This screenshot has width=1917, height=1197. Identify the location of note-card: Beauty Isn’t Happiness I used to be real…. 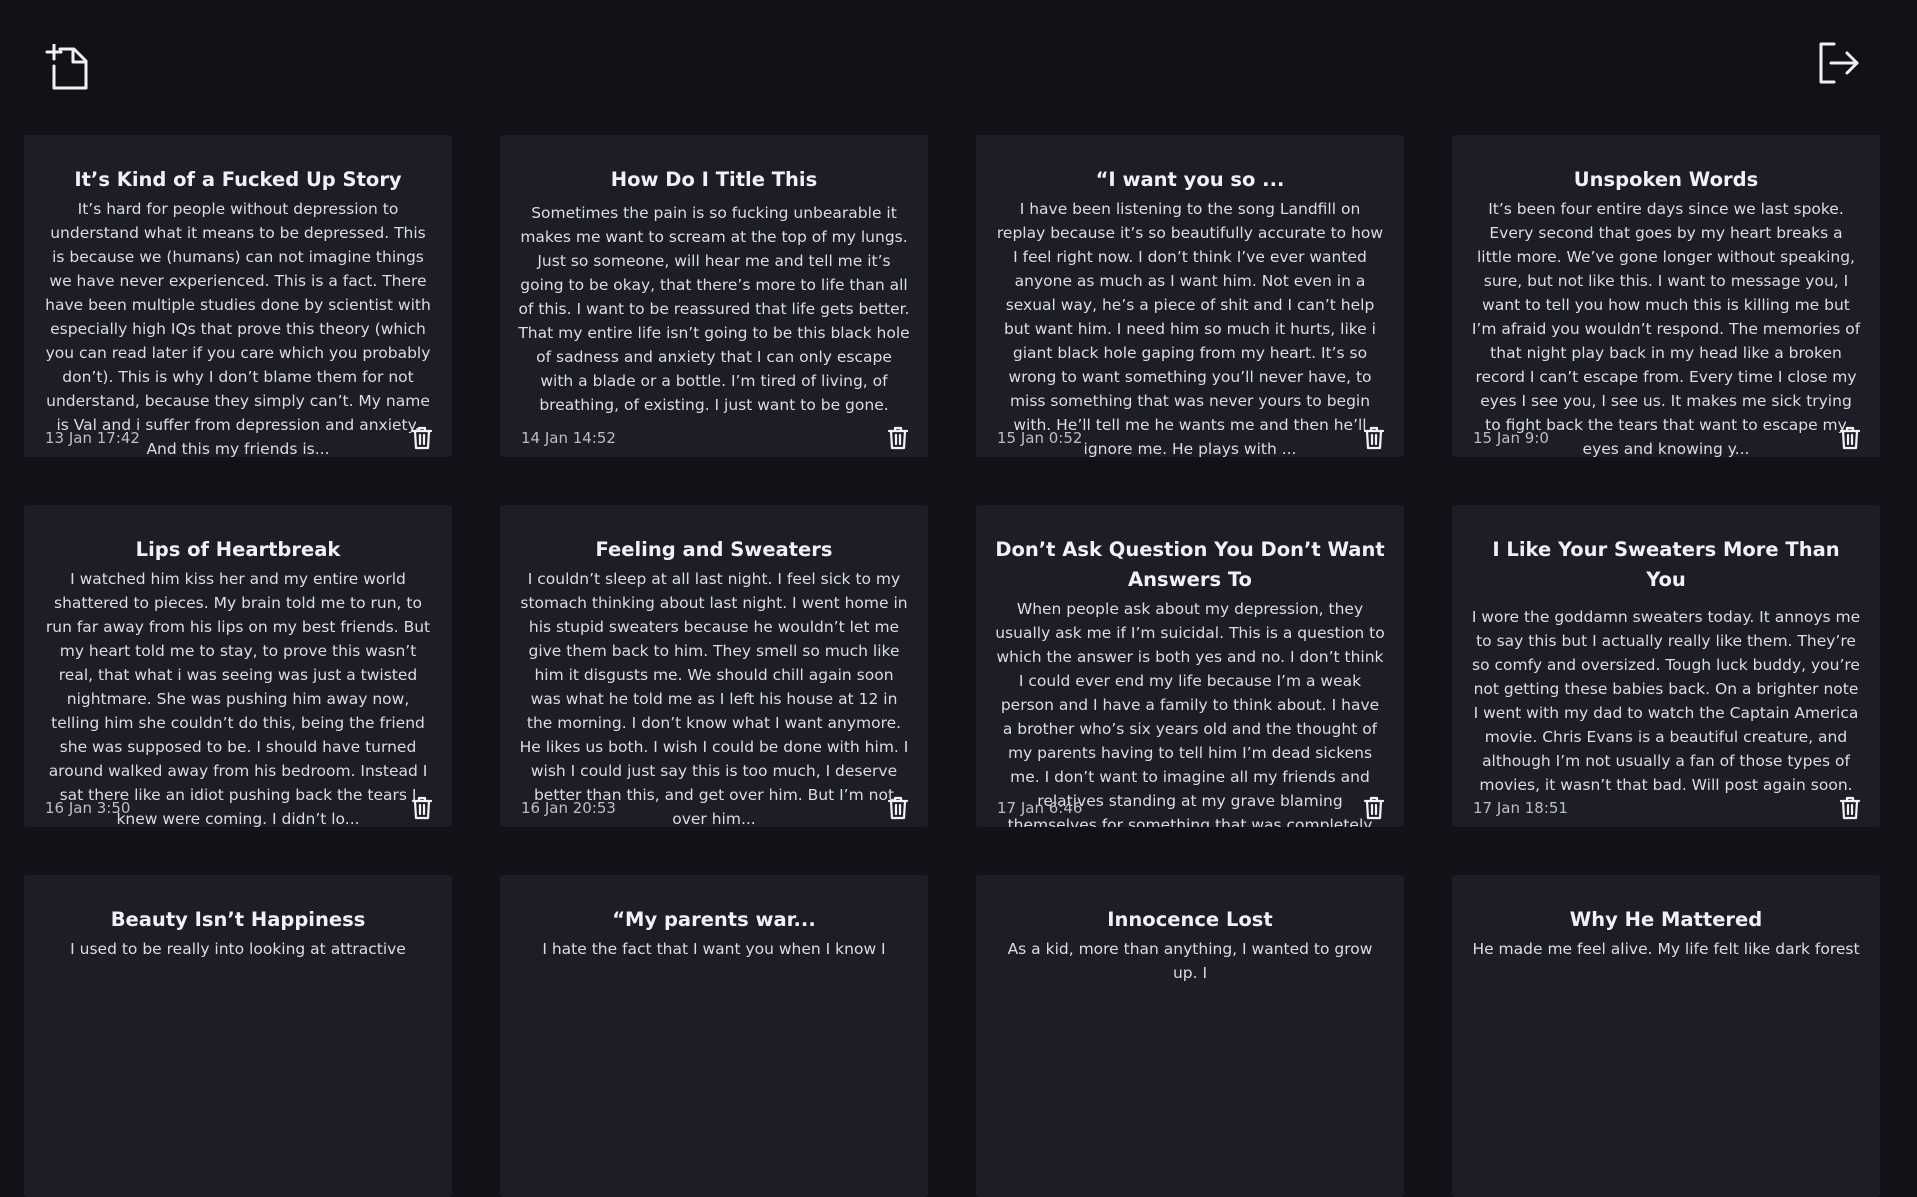
(238, 1036).